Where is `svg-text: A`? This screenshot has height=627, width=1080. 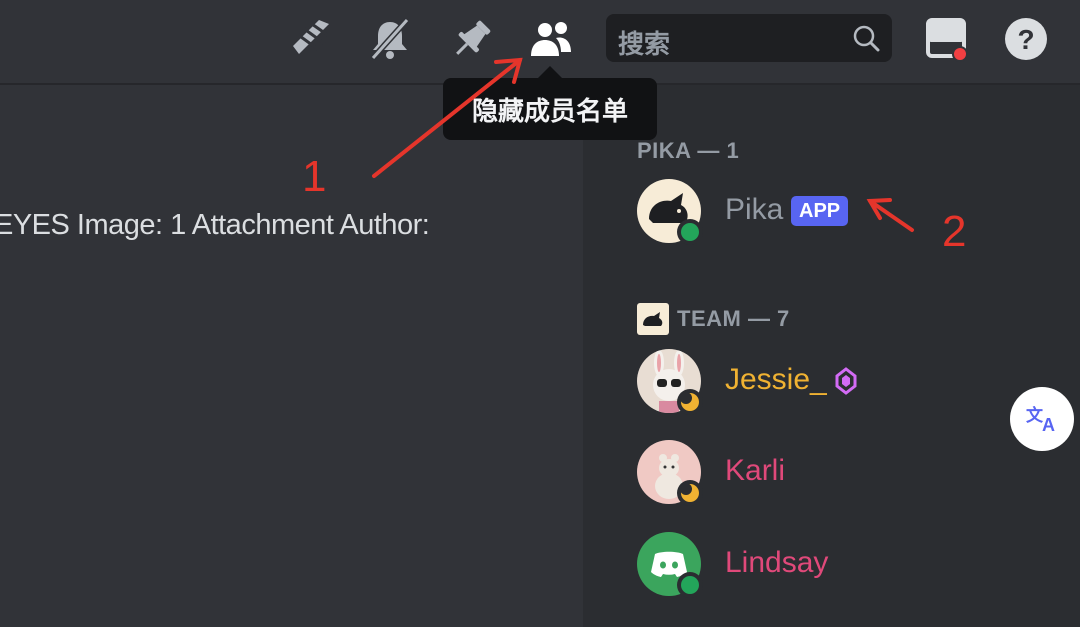 svg-text: A is located at coordinates (1048, 425).